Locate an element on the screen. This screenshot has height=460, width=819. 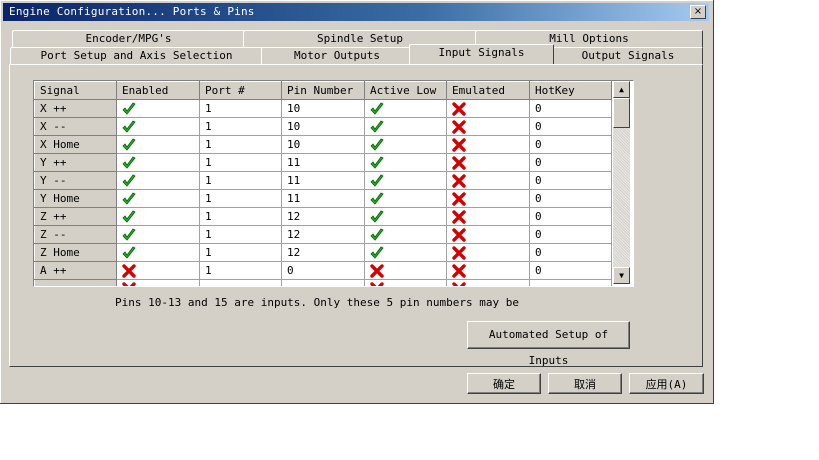
signal-cell: Y -- is located at coordinates (75, 180).